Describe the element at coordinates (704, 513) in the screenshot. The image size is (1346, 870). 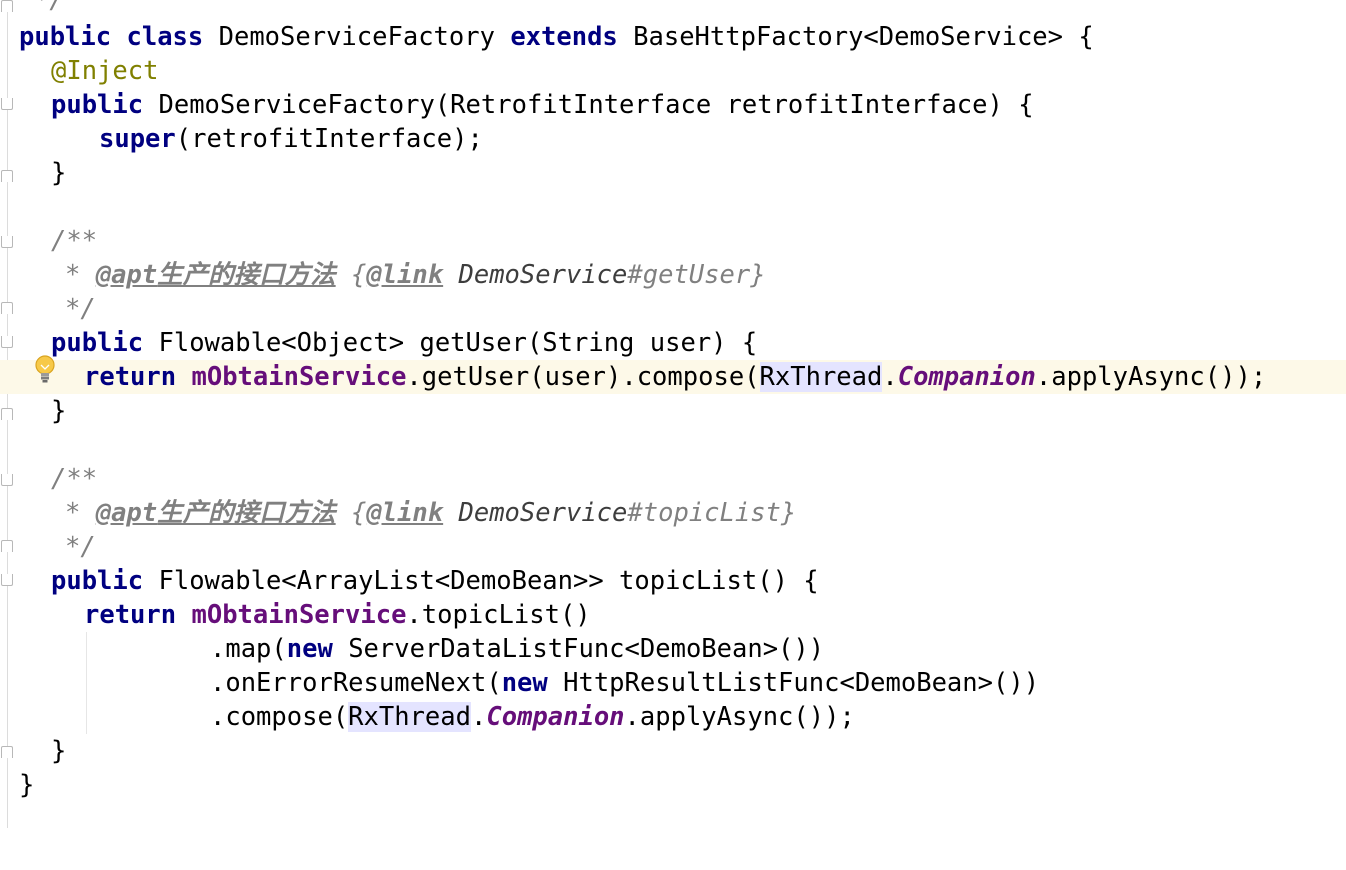
I see `javadoc-link-member: #topicList` at that location.